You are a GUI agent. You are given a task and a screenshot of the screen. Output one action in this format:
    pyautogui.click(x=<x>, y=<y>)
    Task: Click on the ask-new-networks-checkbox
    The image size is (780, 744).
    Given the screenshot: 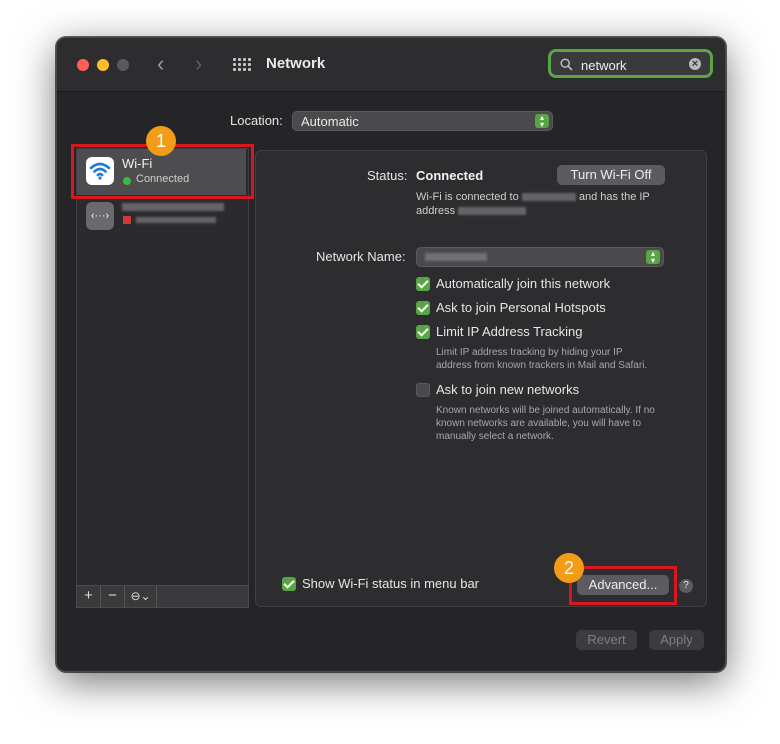 What is the action you would take?
    pyautogui.click(x=423, y=390)
    